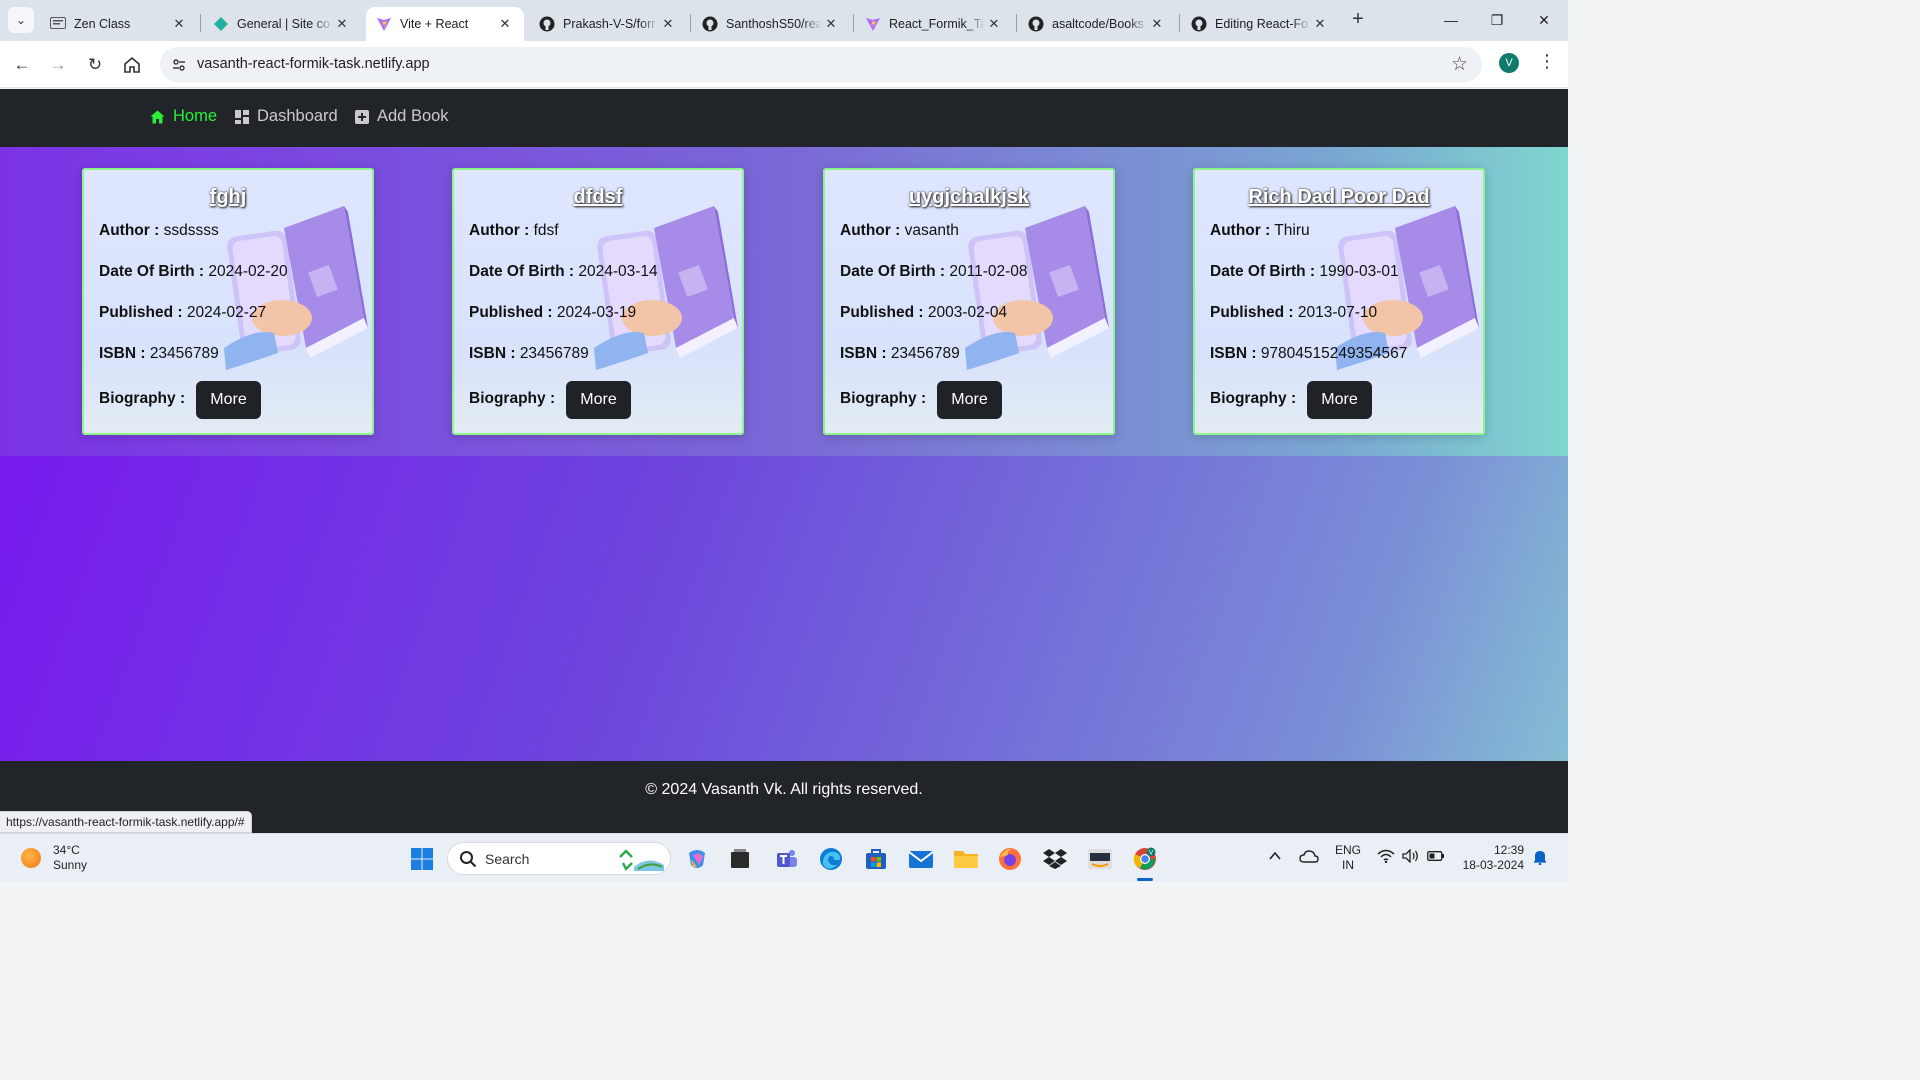 The width and height of the screenshot is (1920, 1080). Describe the element at coordinates (784, 789) in the screenshot. I see `footer-copyright: © 2024 Vasanth Vk. All rights reserved.` at that location.